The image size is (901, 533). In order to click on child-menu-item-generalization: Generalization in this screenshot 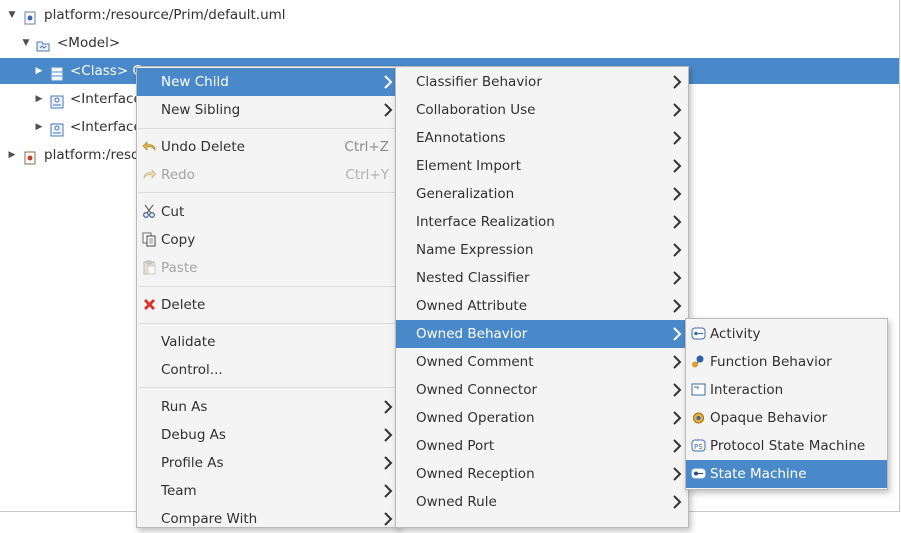, I will do `click(542, 194)`.